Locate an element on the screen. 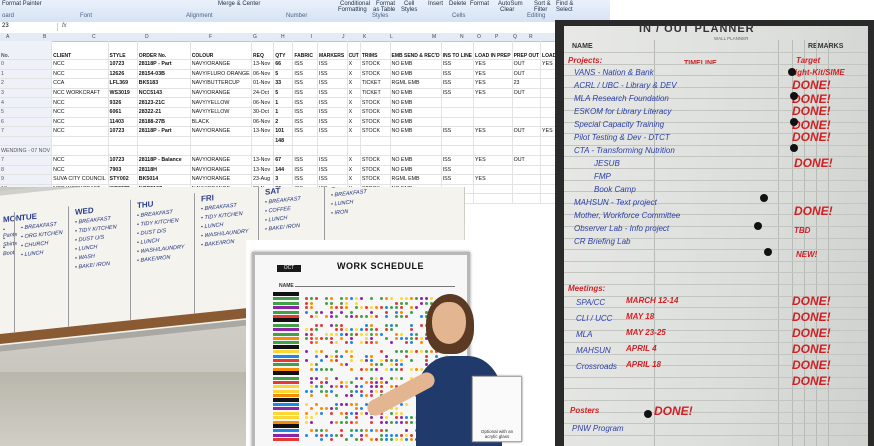 The image size is (874, 446). table-cell: NAVY/YELLOW is located at coordinates (221, 112).